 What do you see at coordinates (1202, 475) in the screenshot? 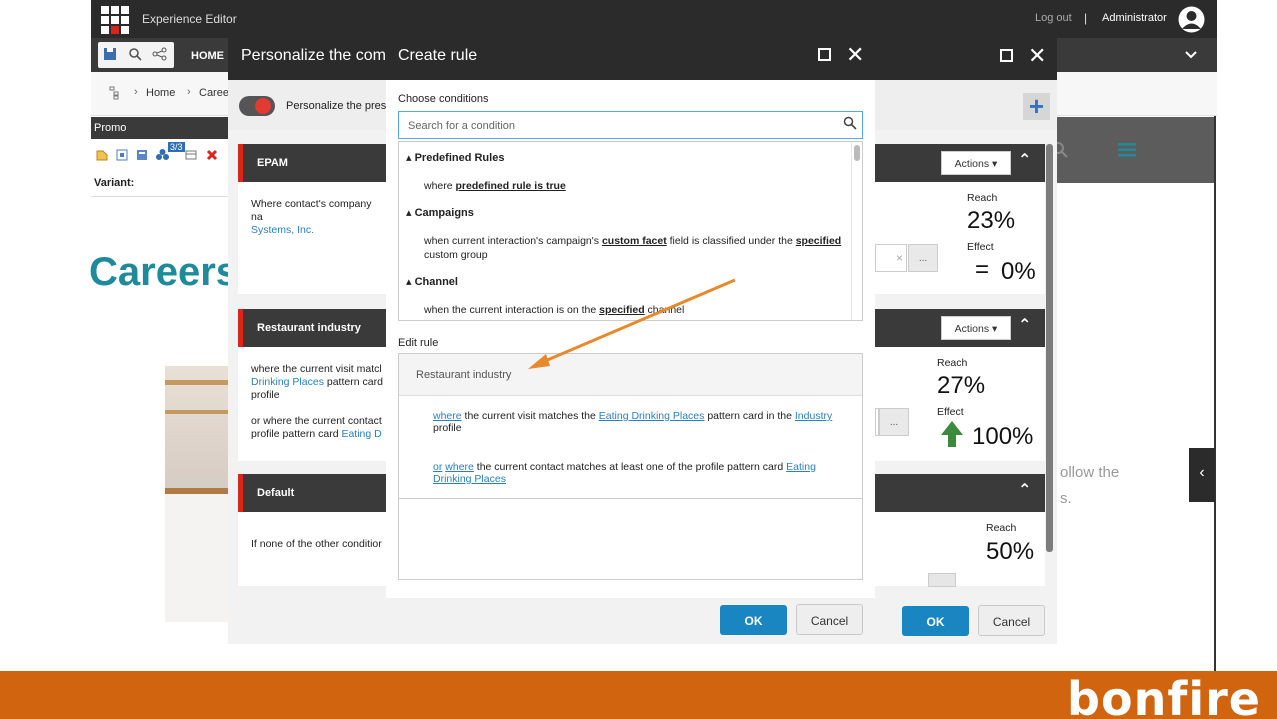
I see `collapse-panel-button: ‹` at bounding box center [1202, 475].